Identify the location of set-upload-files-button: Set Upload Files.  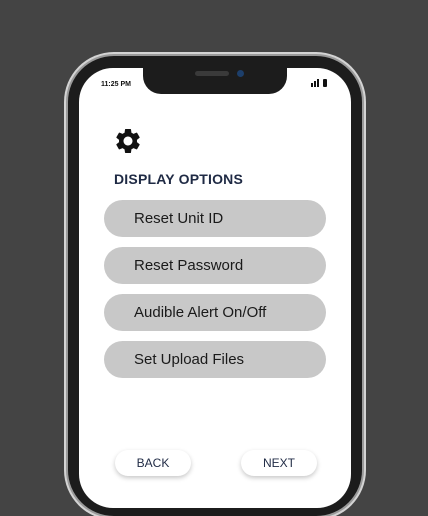
(215, 359).